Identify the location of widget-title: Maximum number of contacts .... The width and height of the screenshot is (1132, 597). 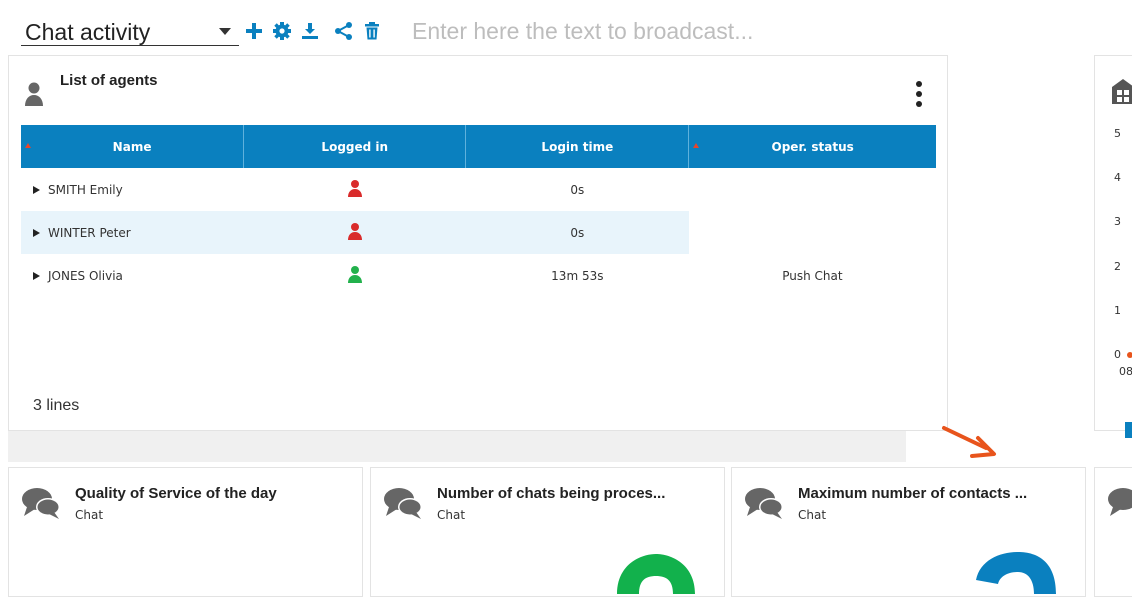
(913, 493).